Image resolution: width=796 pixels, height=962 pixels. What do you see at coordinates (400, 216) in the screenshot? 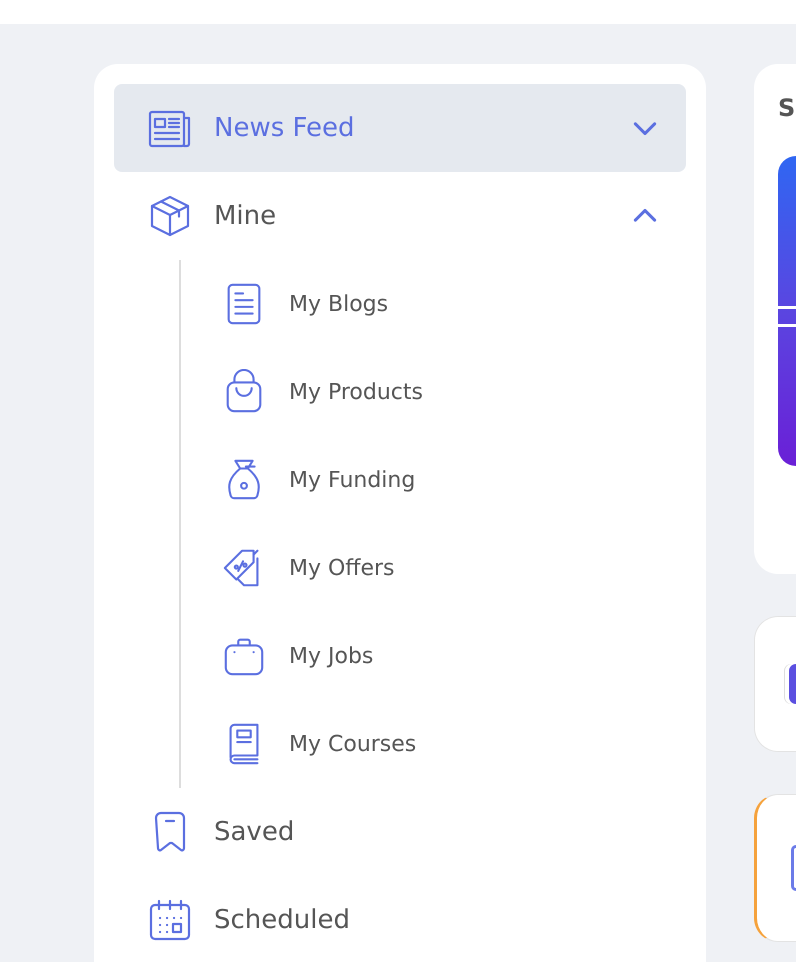
I see `nav-item: Mine` at bounding box center [400, 216].